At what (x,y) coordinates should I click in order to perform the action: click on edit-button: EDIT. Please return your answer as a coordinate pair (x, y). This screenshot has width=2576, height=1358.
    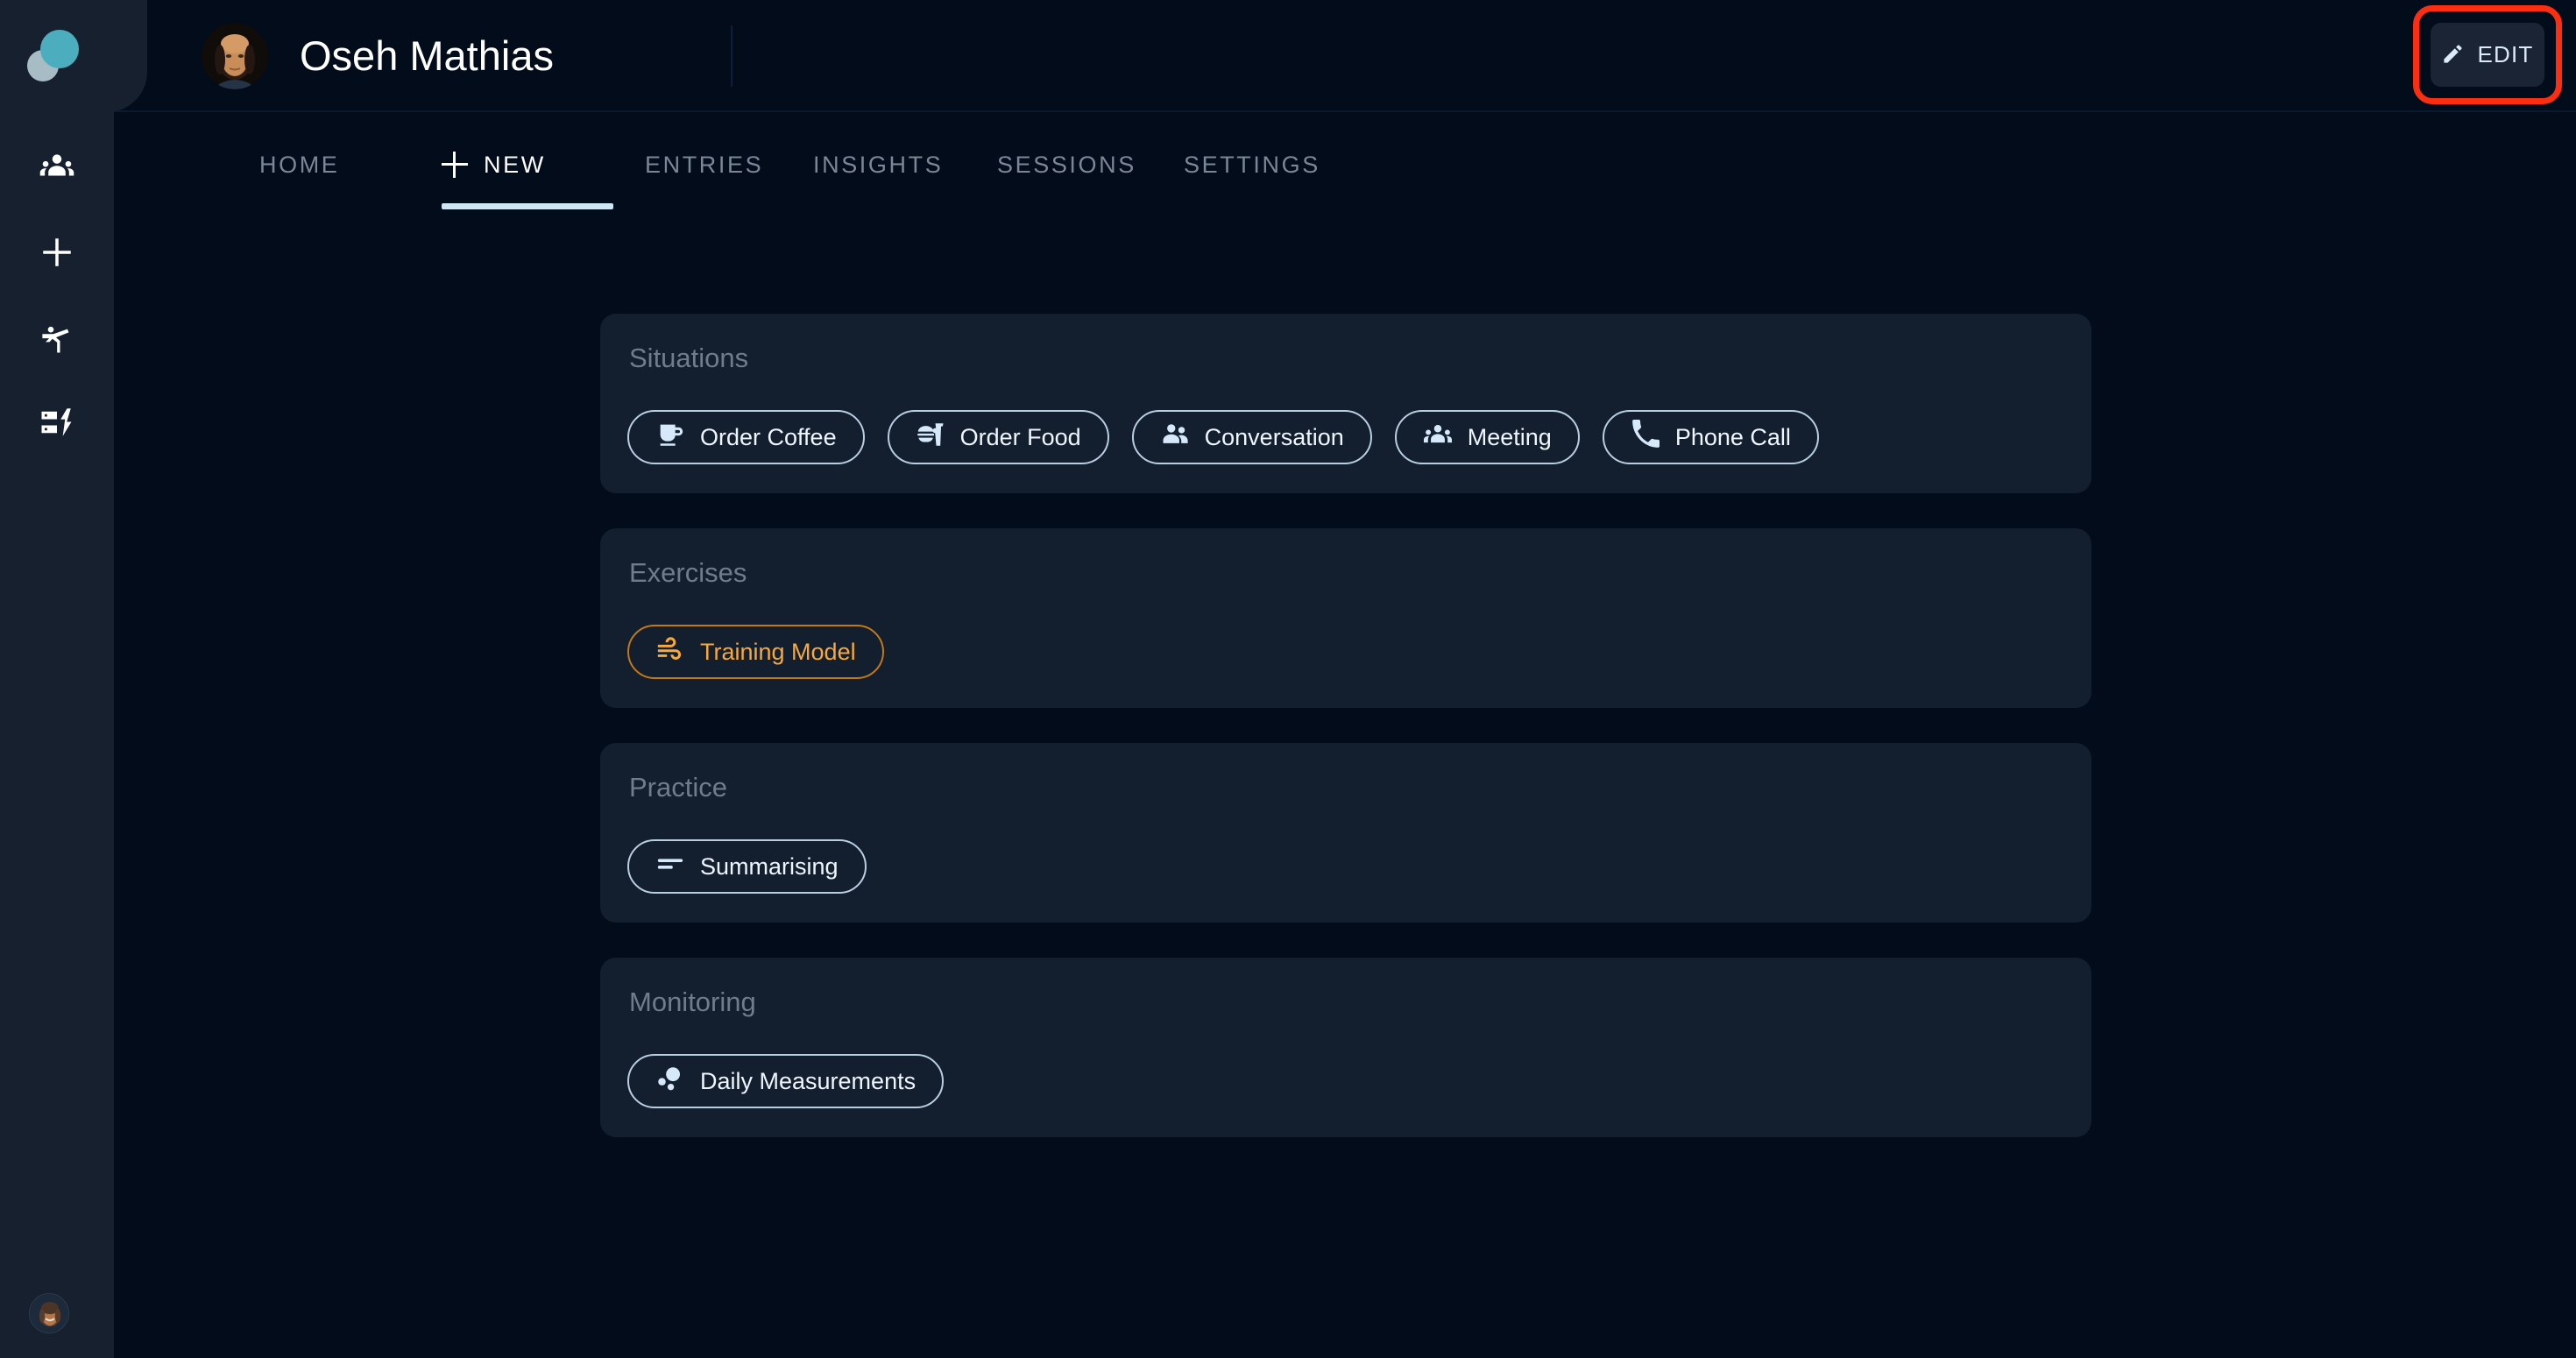
    Looking at the image, I should click on (2487, 55).